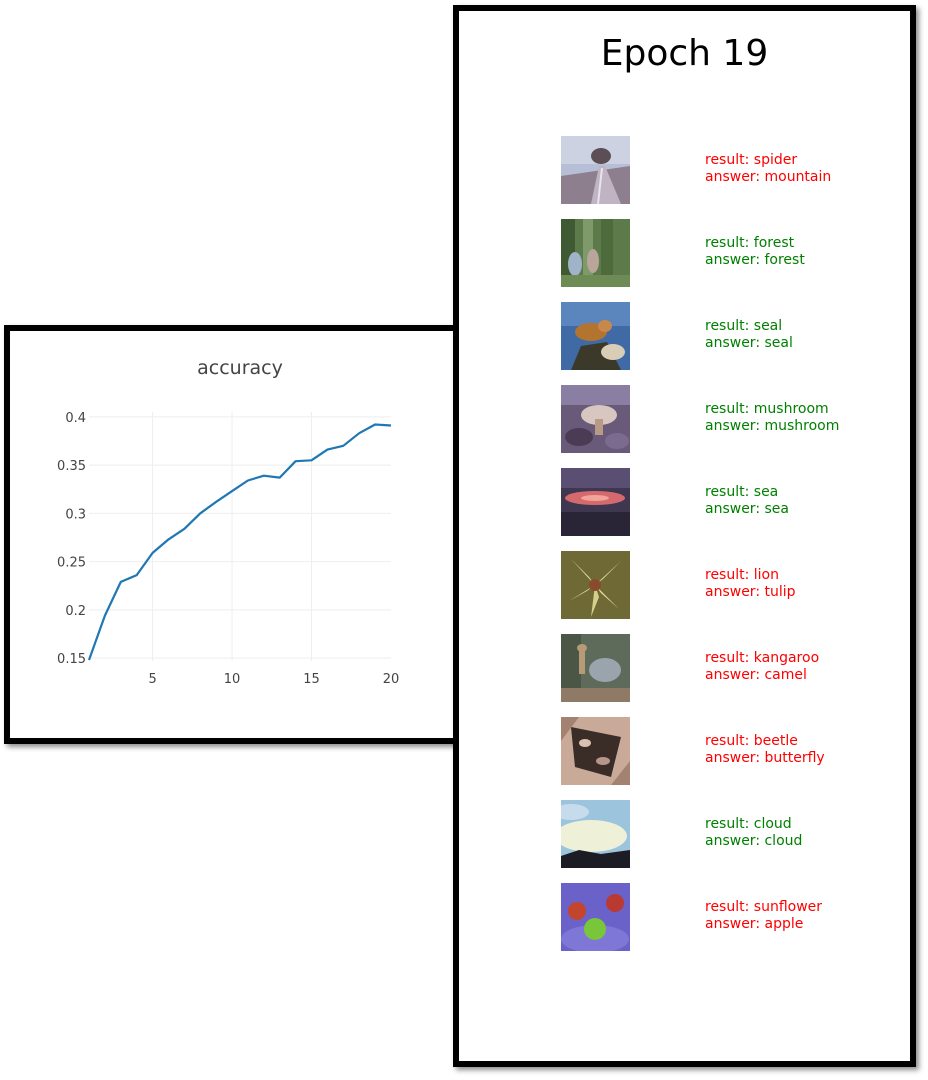  I want to click on chart-title: accuracy, so click(240, 368).